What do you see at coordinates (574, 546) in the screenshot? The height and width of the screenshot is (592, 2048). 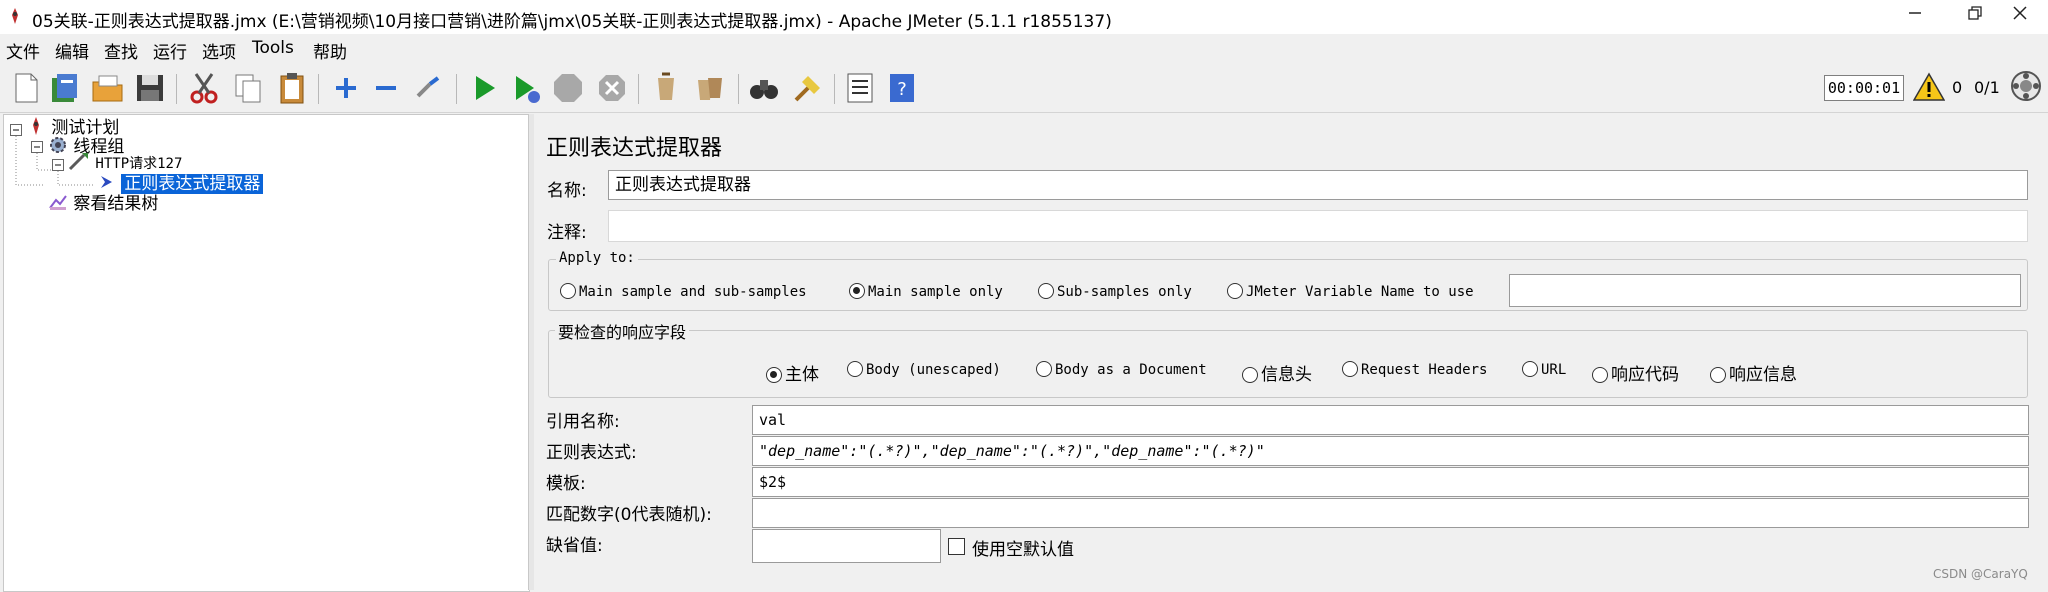 I see `default-label: 缺省值:` at bounding box center [574, 546].